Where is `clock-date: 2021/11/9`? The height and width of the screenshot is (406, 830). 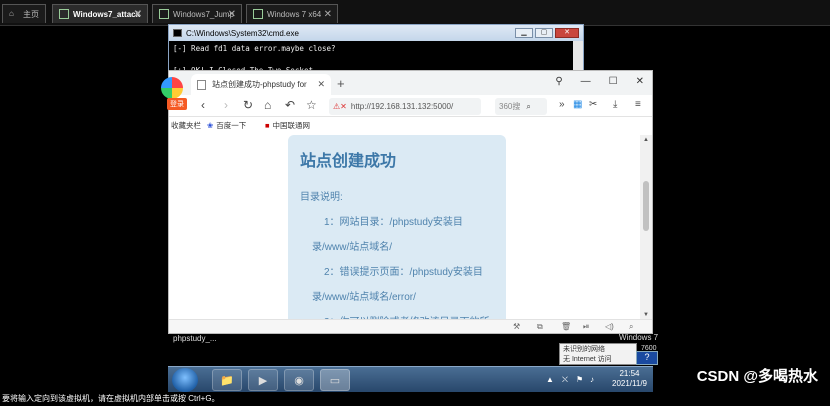
clock-date: 2021/11/9 is located at coordinates (629, 383).